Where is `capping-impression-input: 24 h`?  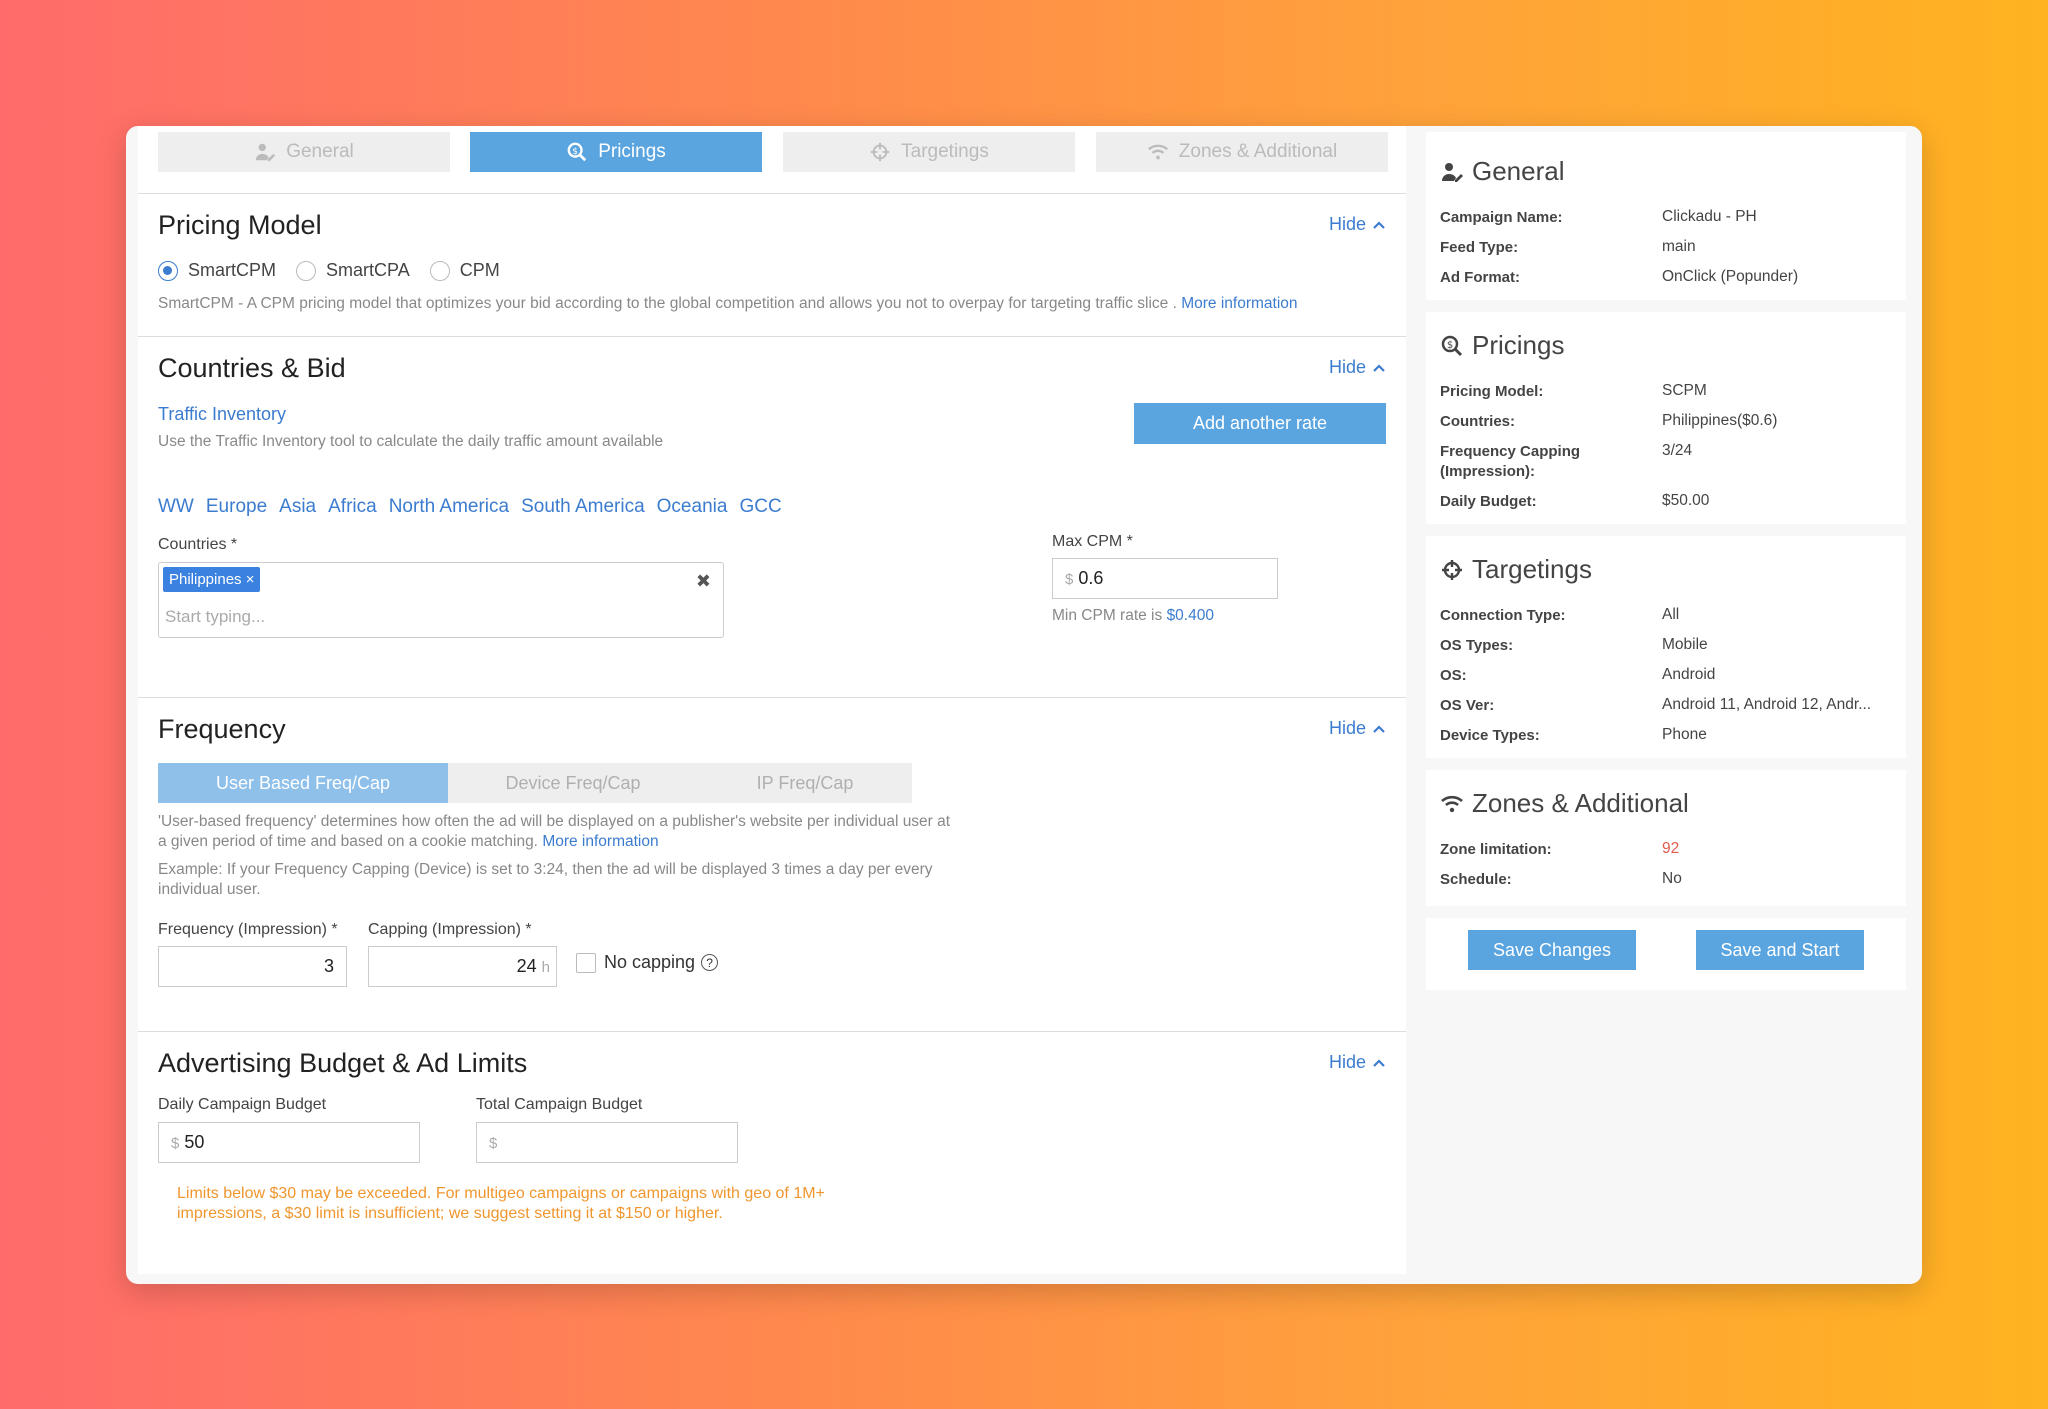
capping-impression-input: 24 h is located at coordinates (462, 966).